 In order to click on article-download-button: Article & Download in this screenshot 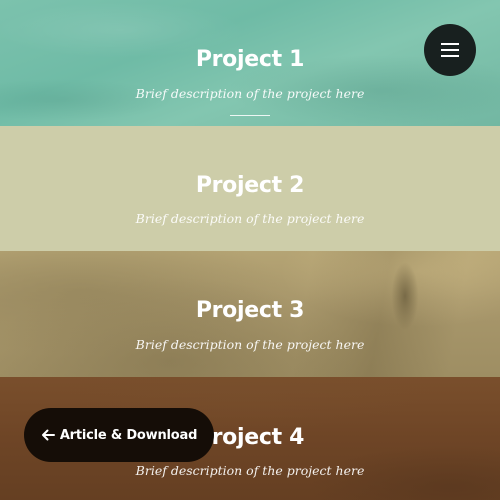, I will do `click(119, 435)`.